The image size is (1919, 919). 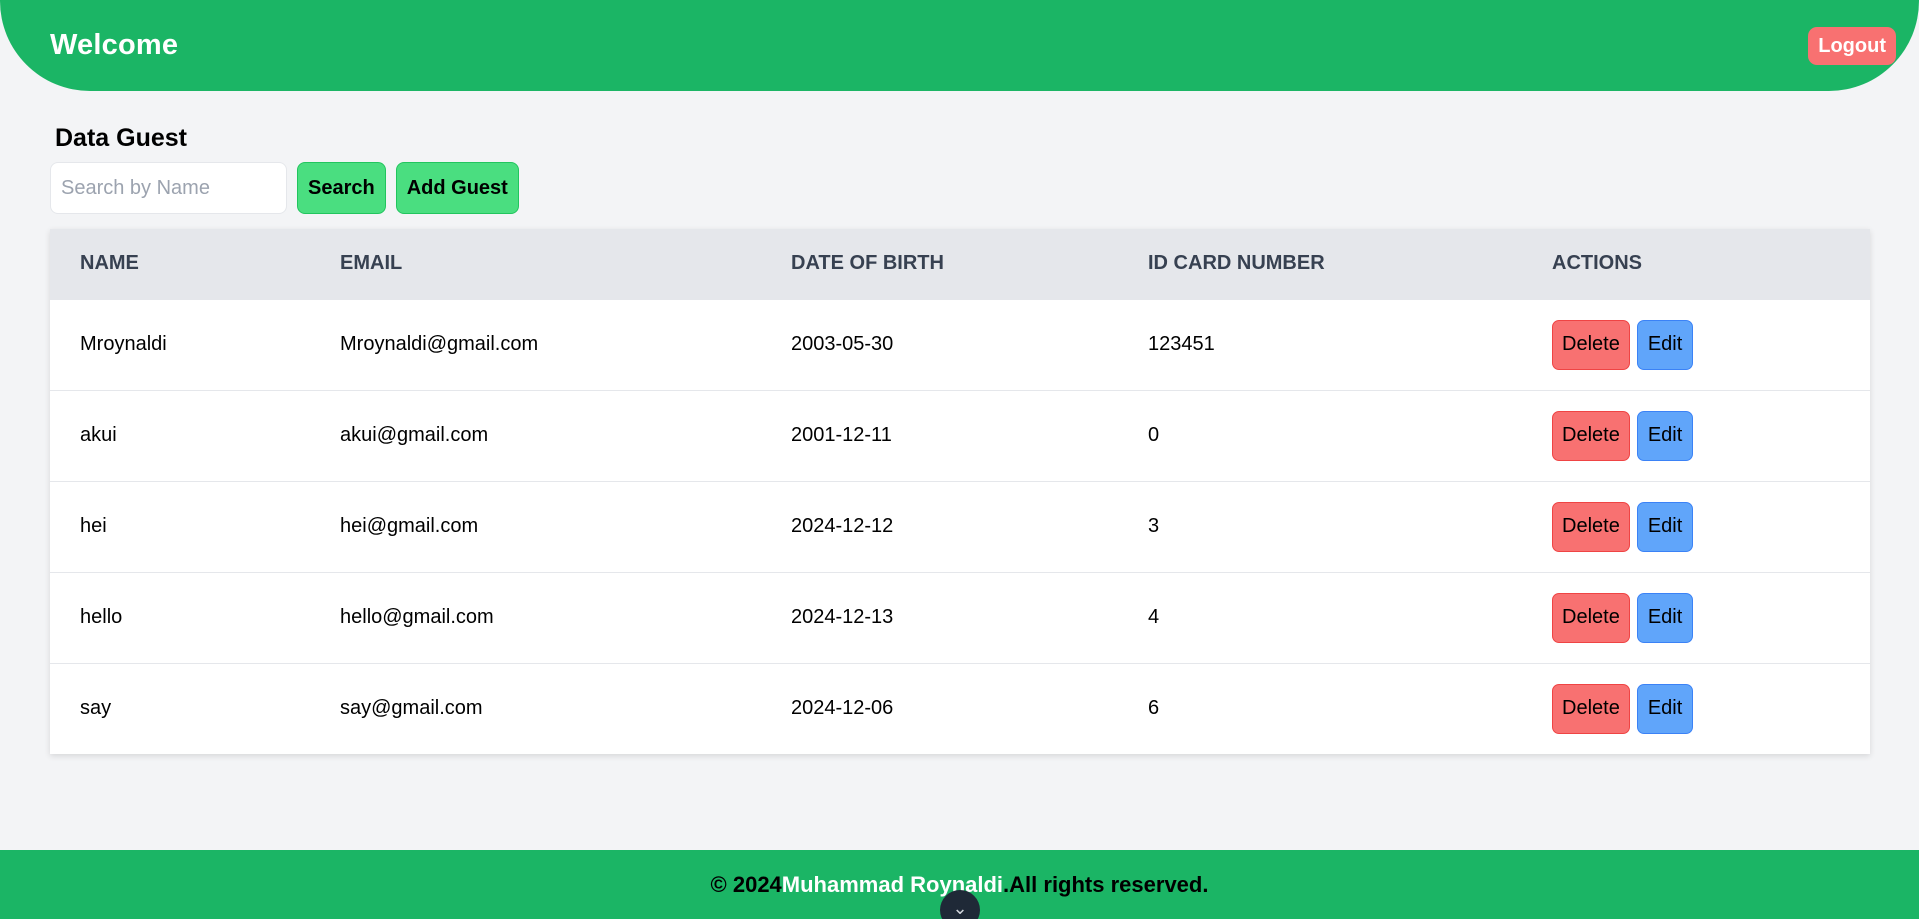 What do you see at coordinates (1106, 884) in the screenshot?
I see `footer-rights: .All rights reserved.` at bounding box center [1106, 884].